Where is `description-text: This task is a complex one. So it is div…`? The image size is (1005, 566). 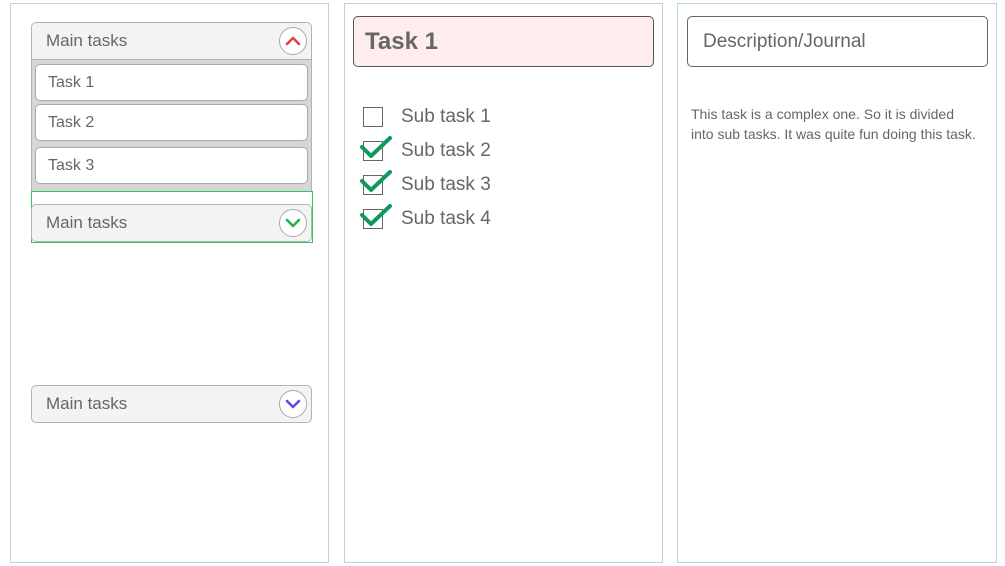
description-text: This task is a complex one. So it is div… is located at coordinates (833, 124).